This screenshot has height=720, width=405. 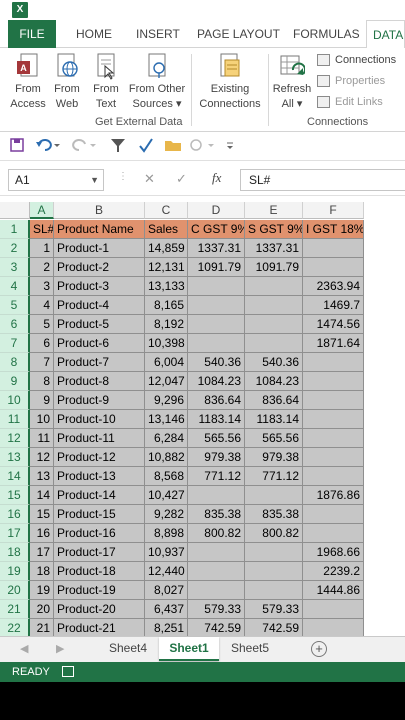 What do you see at coordinates (319, 649) in the screenshot?
I see `add-sheet-icon: +` at bounding box center [319, 649].